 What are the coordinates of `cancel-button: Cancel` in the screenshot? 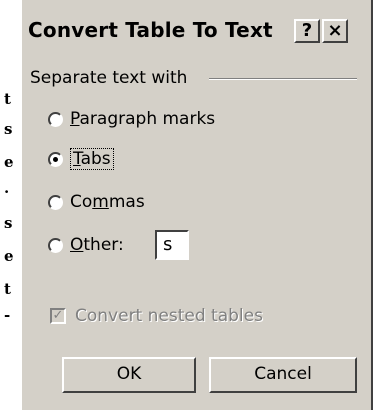 It's located at (283, 375).